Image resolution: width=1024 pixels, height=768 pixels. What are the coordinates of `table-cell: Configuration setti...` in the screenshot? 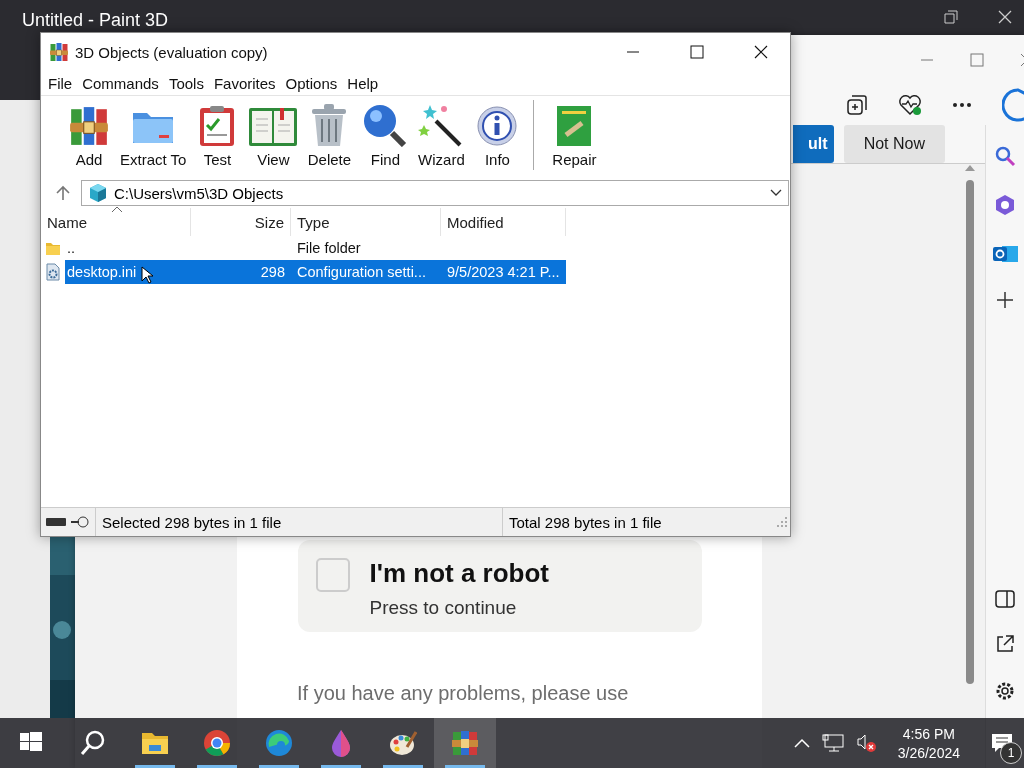 It's located at (366, 272).